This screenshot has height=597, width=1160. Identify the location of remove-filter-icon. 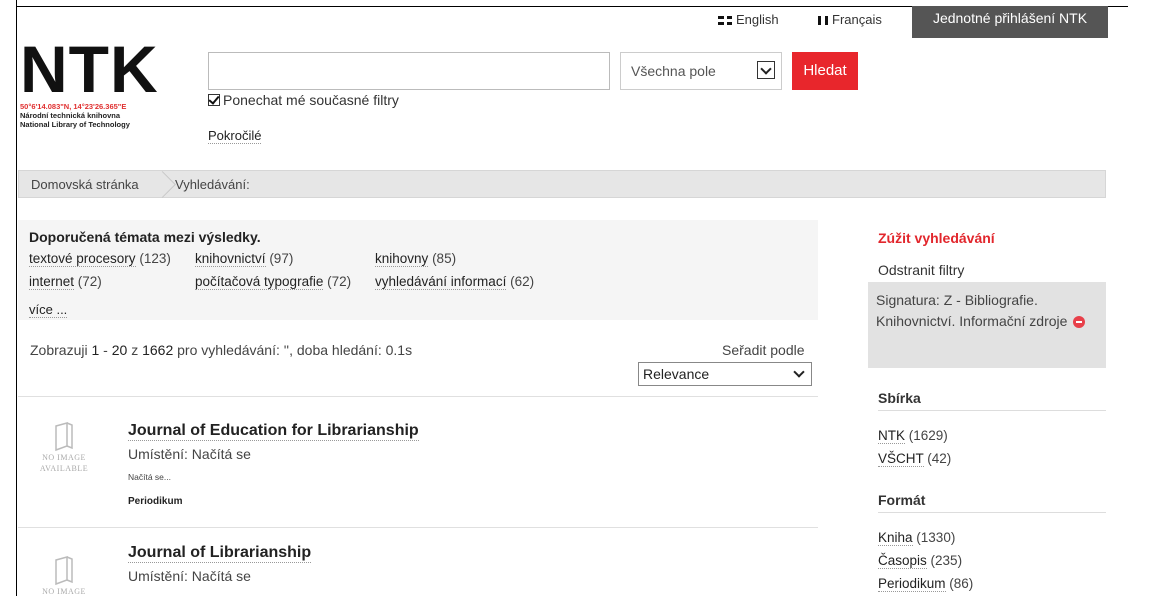
(1079, 322).